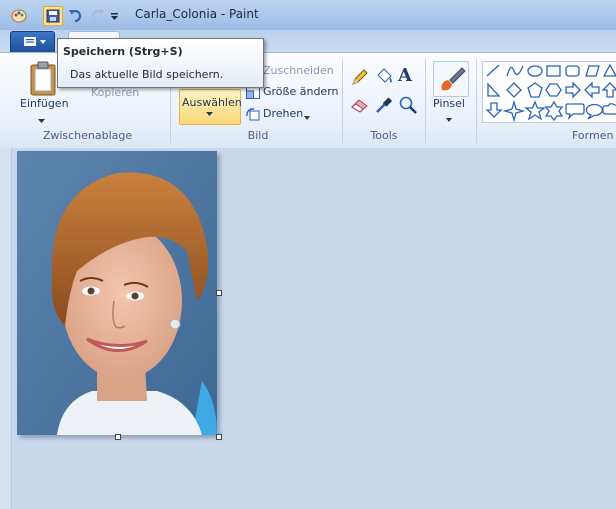 The image size is (616, 509). I want to click on paste-label: Einfügen, so click(44, 103).